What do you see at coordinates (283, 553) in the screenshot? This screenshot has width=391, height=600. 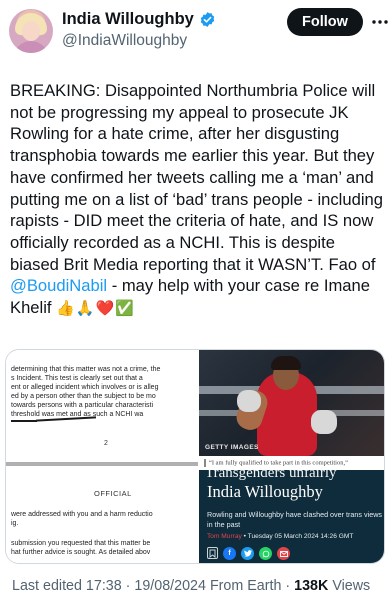 I see `email-icon` at bounding box center [283, 553].